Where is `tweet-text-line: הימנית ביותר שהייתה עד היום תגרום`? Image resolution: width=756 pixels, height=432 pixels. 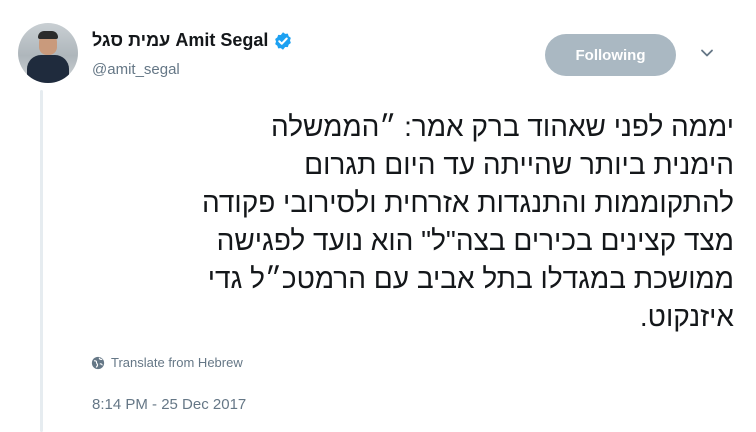 tweet-text-line: הימנית ביותר שהייתה עד היום תגרום is located at coordinates (519, 164).